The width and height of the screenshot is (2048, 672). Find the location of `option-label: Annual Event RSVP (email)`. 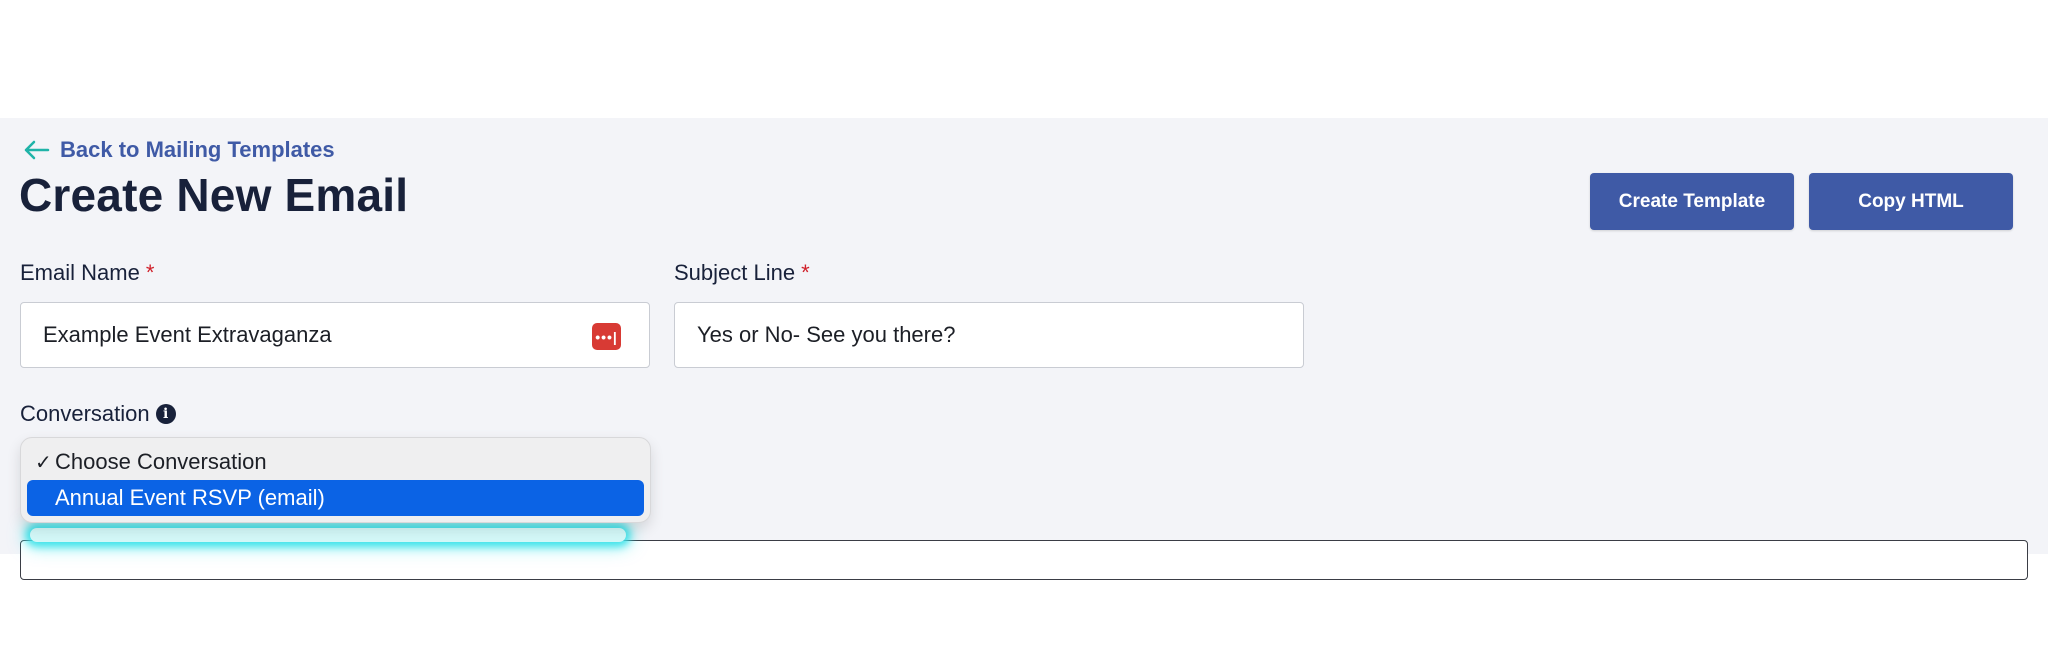

option-label: Annual Event RSVP (email) is located at coordinates (190, 497).